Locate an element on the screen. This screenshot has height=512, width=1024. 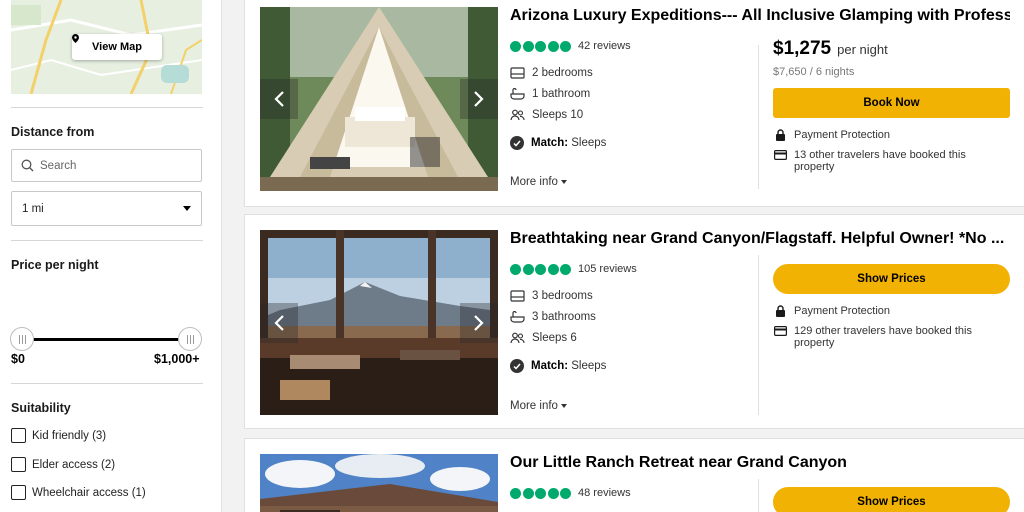
price-amount: $1,275 is located at coordinates (802, 48).